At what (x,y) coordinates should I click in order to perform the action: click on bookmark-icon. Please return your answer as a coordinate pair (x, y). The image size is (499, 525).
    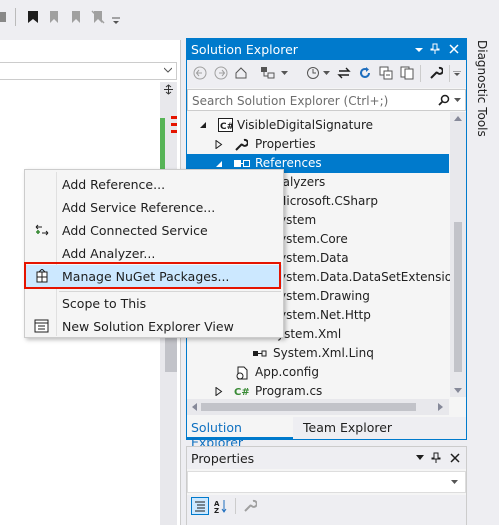
    Looking at the image, I should click on (33, 17).